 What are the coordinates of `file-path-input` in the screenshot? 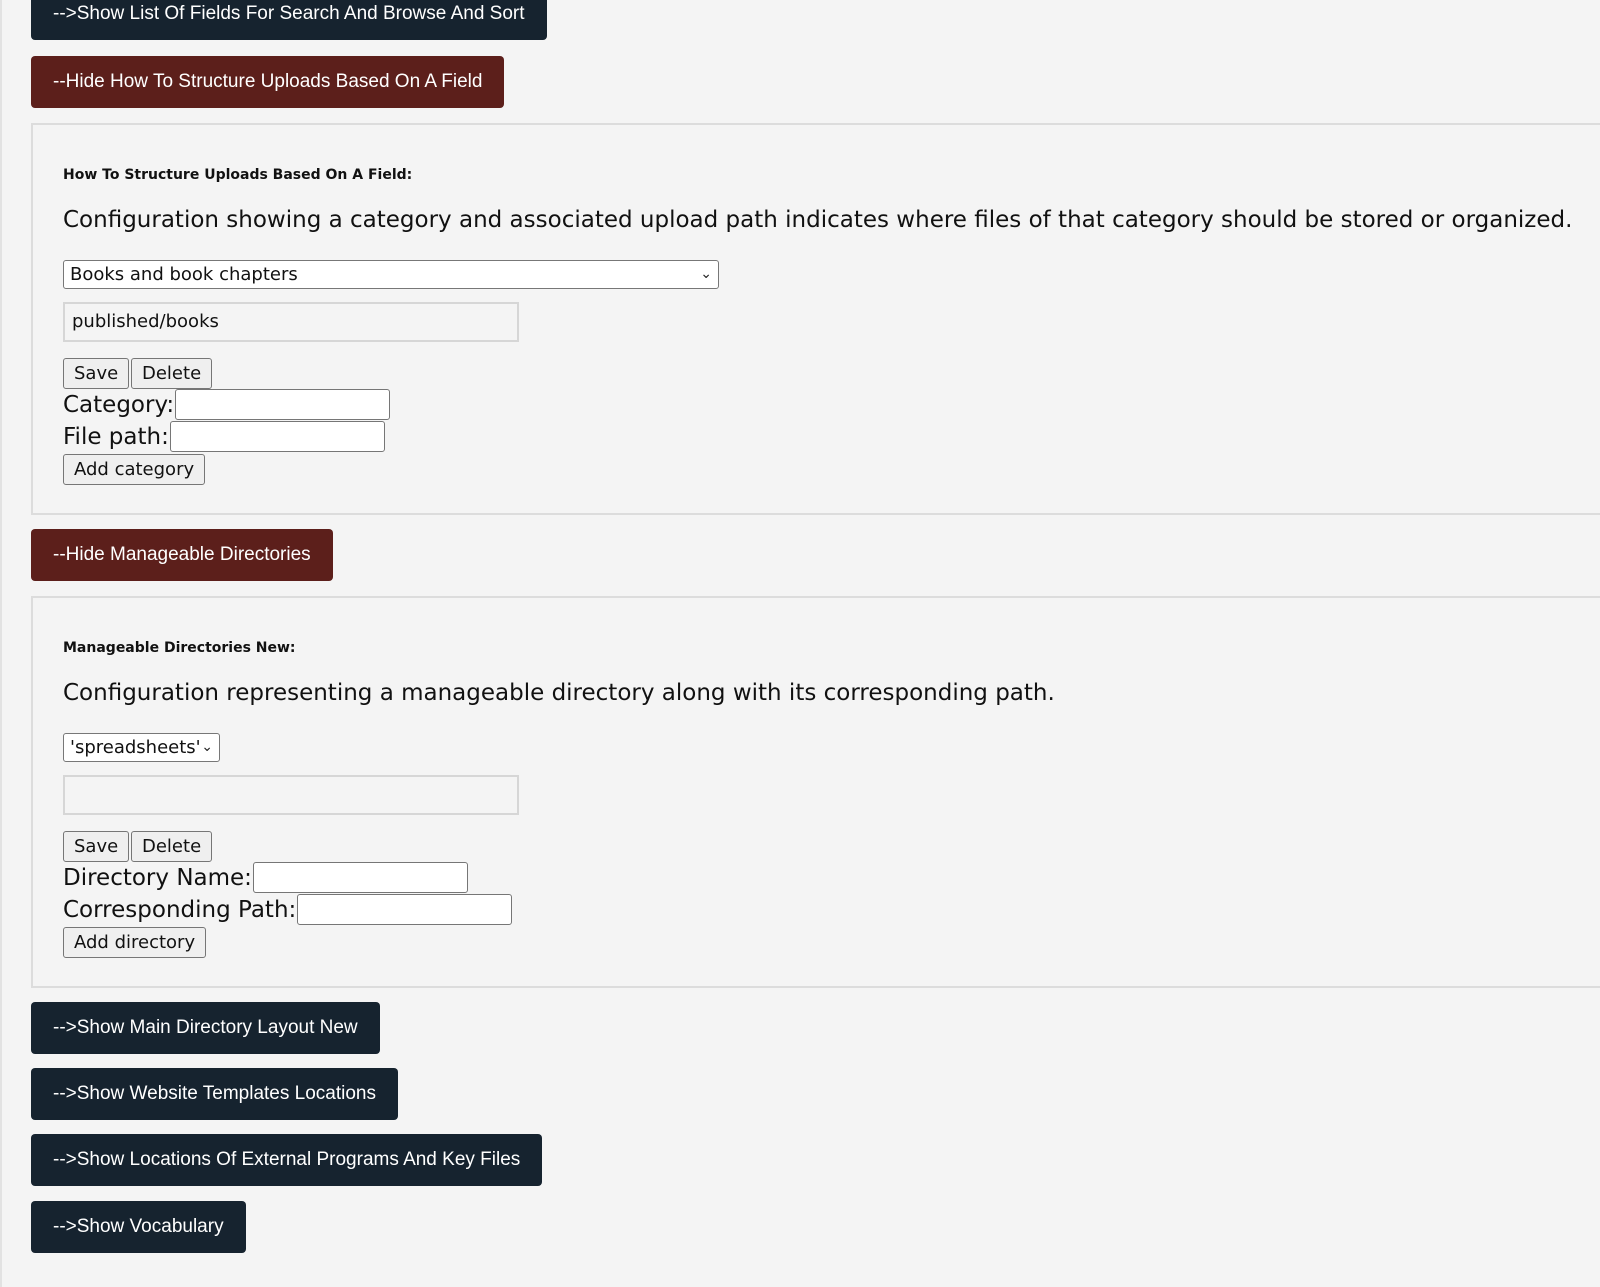 It's located at (277, 436).